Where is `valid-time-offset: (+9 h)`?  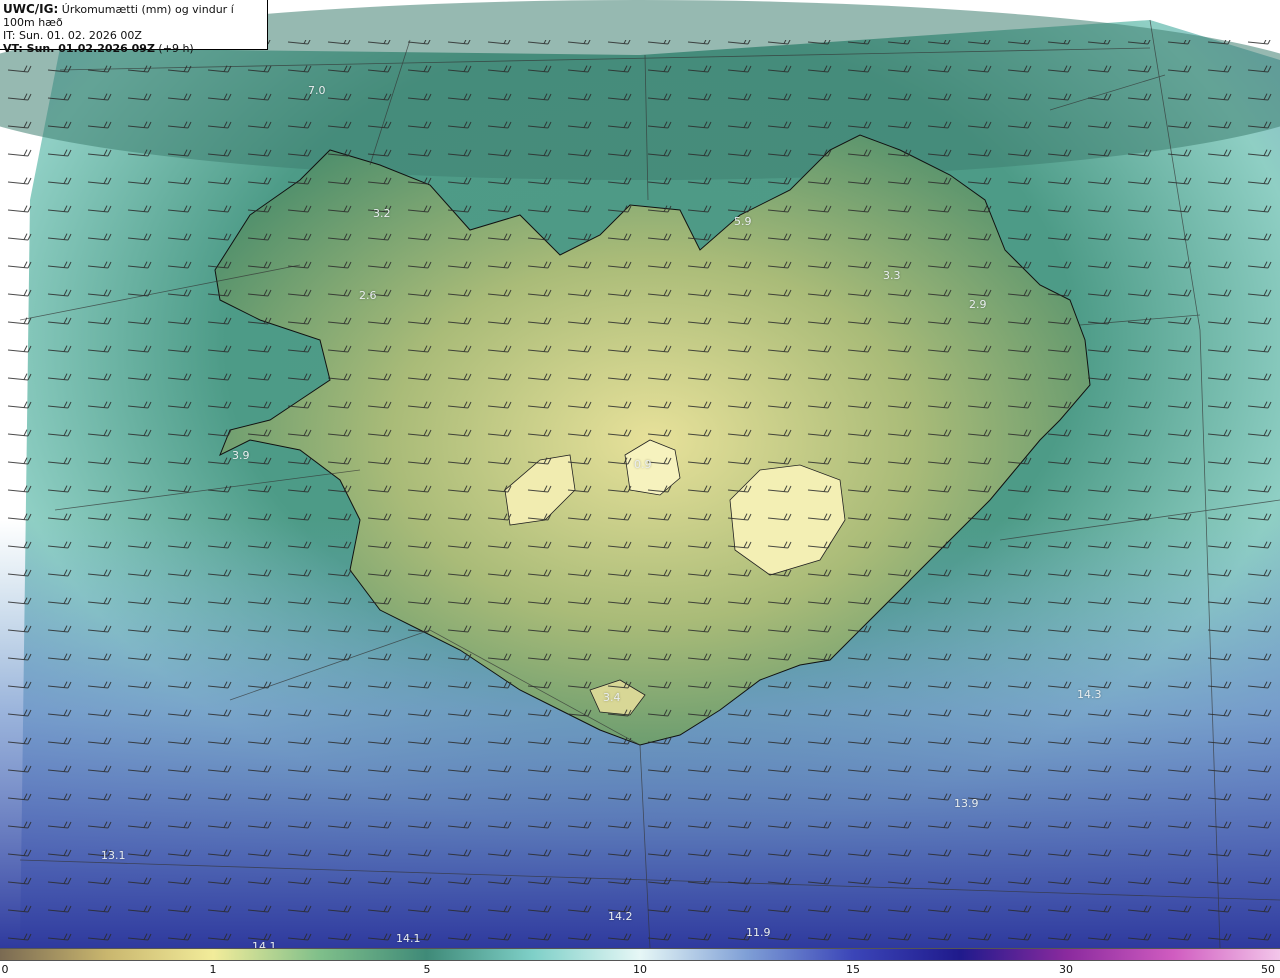 valid-time-offset: (+9 h) is located at coordinates (174, 48).